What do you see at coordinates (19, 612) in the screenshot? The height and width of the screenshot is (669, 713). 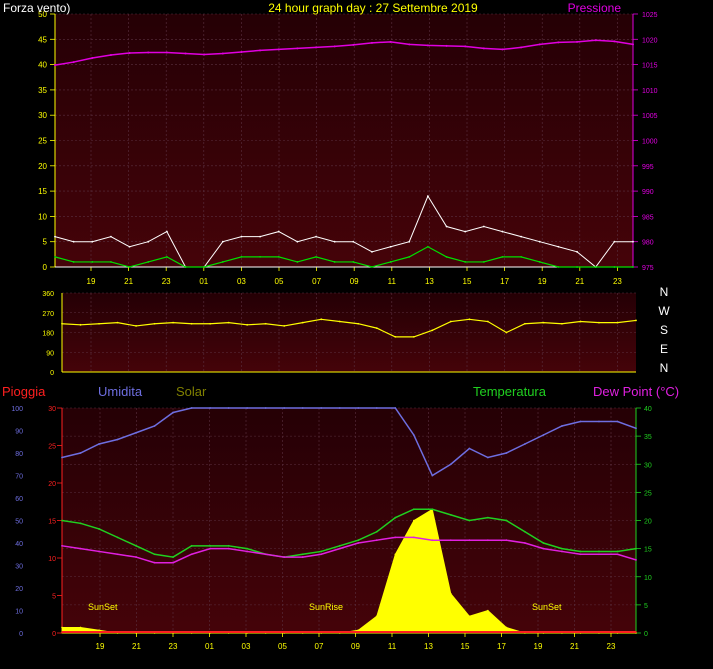 I see `y-tick-label-humidity: 10` at bounding box center [19, 612].